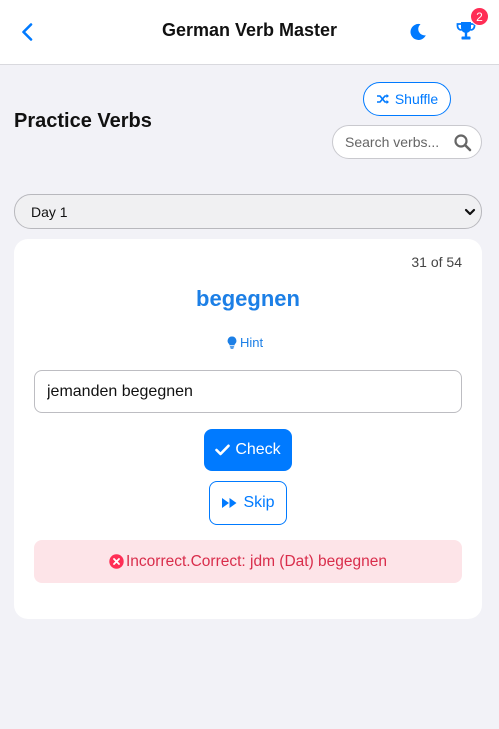 The width and height of the screenshot is (499, 729). What do you see at coordinates (229, 503) in the screenshot?
I see `fast-forward-icon` at bounding box center [229, 503].